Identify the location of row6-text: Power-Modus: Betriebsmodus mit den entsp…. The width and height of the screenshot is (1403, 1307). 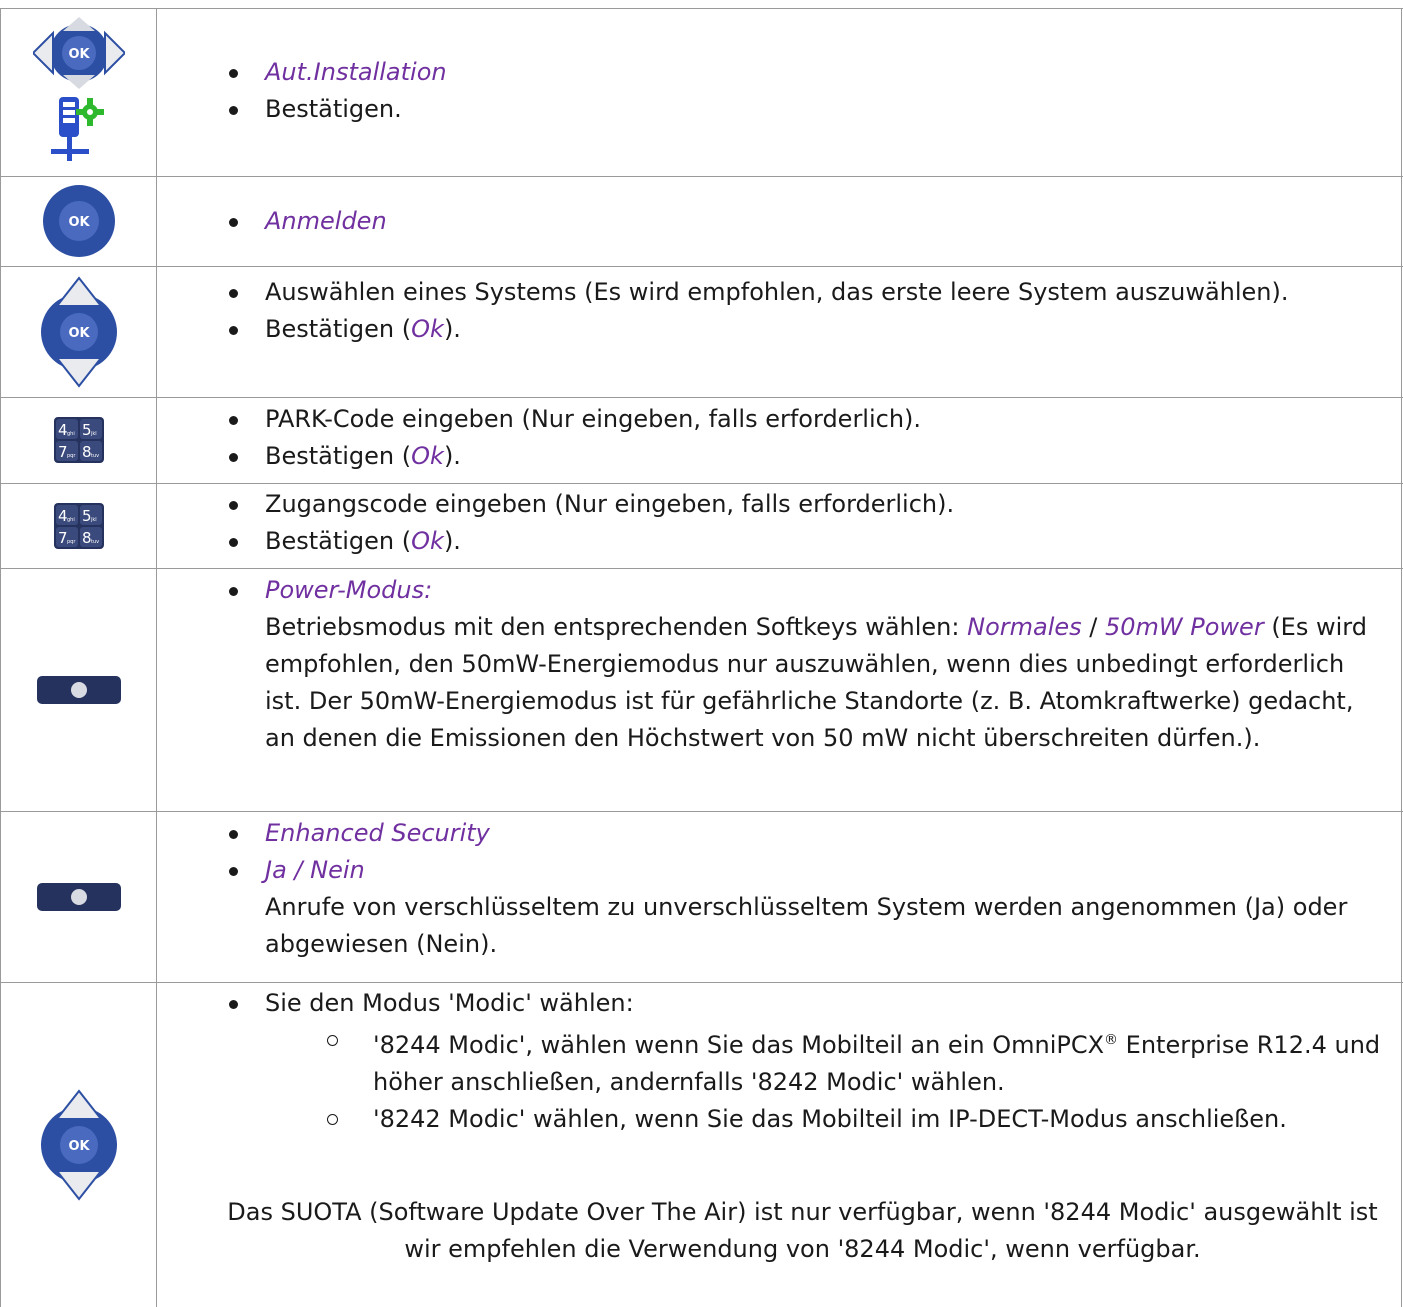
(804, 664).